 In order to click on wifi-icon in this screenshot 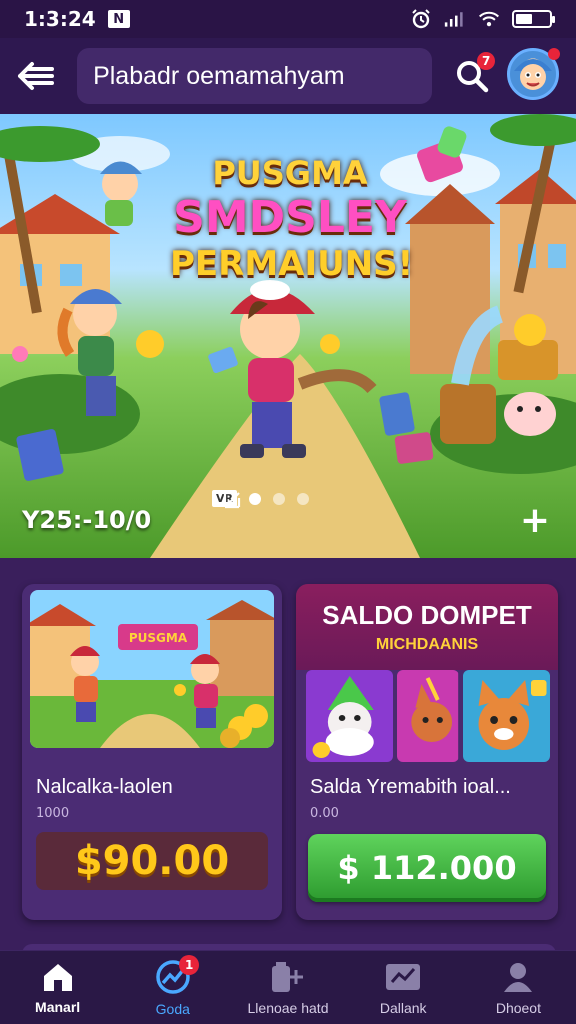, I will do `click(489, 19)`.